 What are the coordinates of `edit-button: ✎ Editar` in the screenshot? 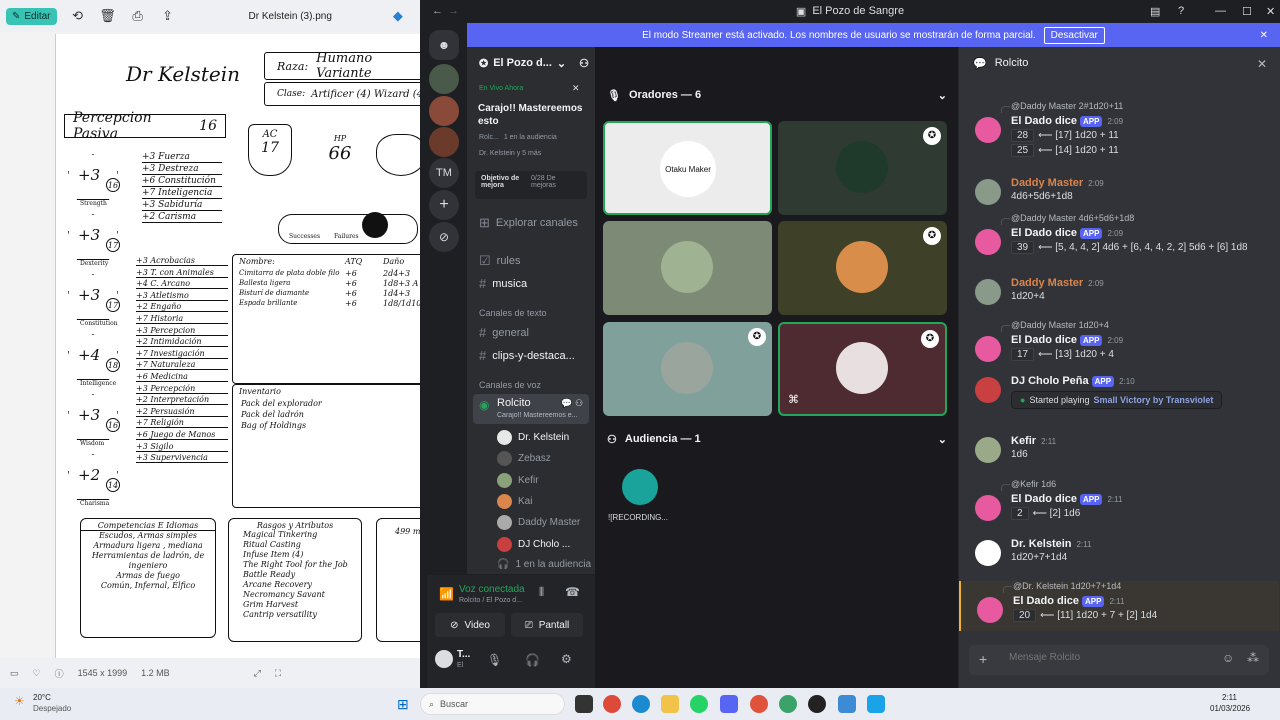 It's located at (31, 16).